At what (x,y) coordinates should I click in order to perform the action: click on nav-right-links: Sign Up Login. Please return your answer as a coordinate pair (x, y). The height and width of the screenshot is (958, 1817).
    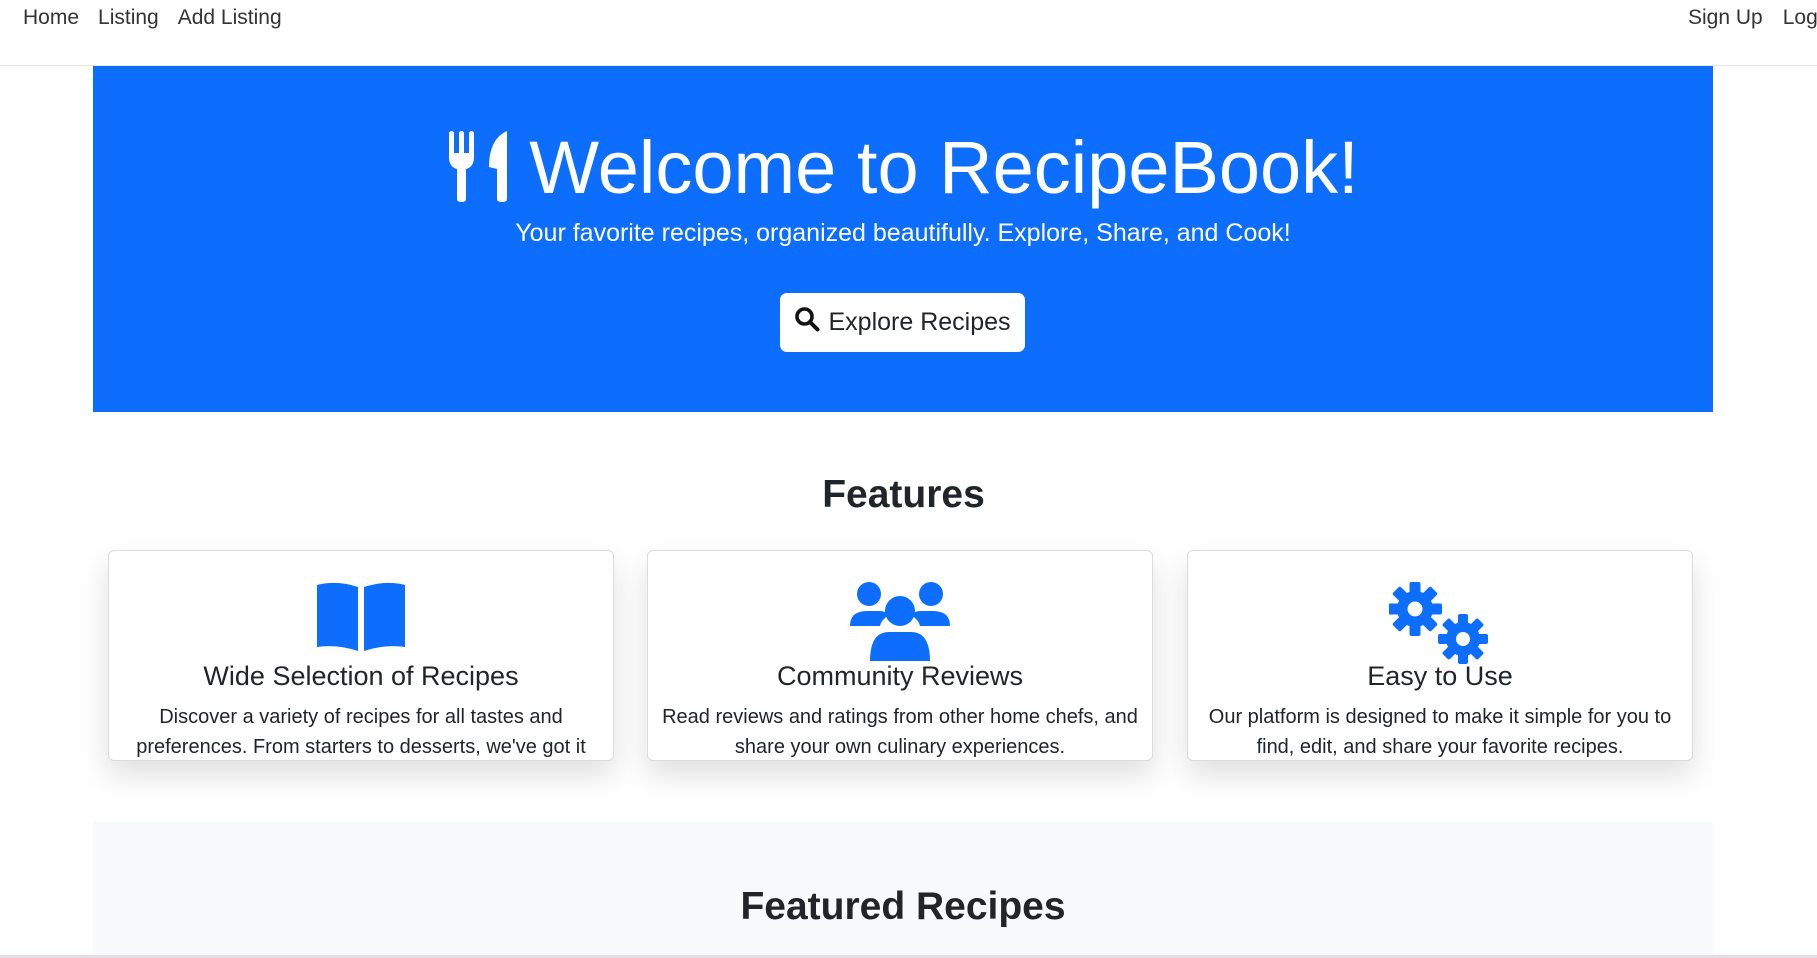
    Looking at the image, I should click on (1752, 18).